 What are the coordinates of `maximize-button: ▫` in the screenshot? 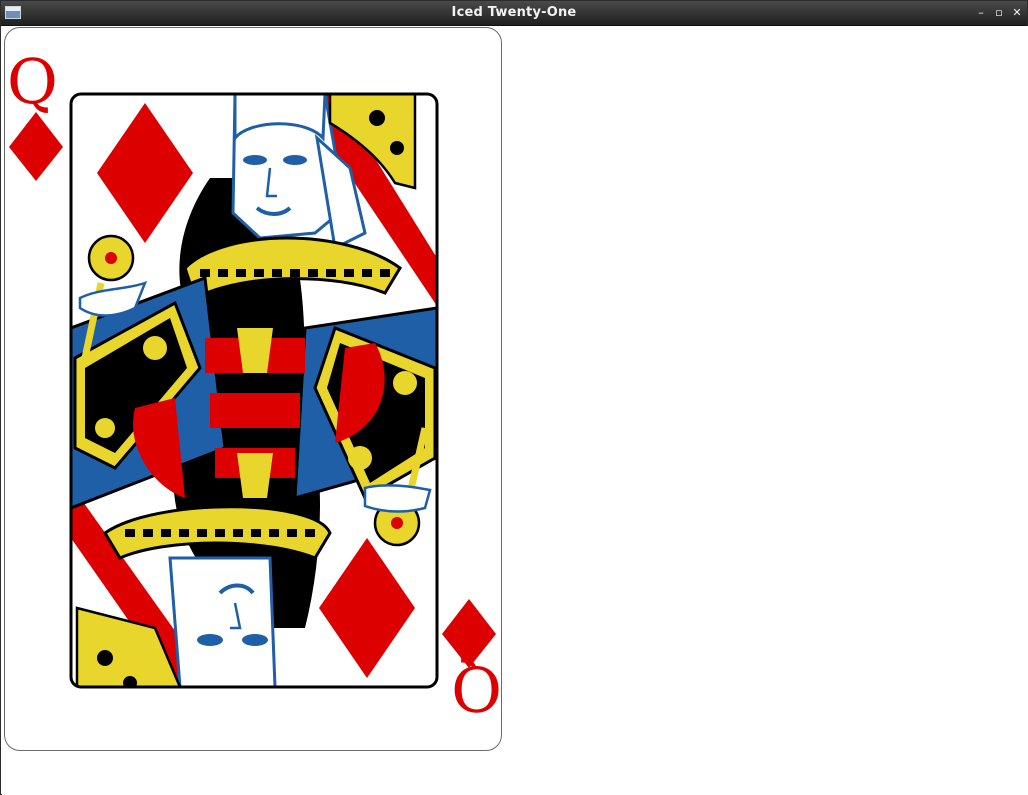 It's located at (999, 13).